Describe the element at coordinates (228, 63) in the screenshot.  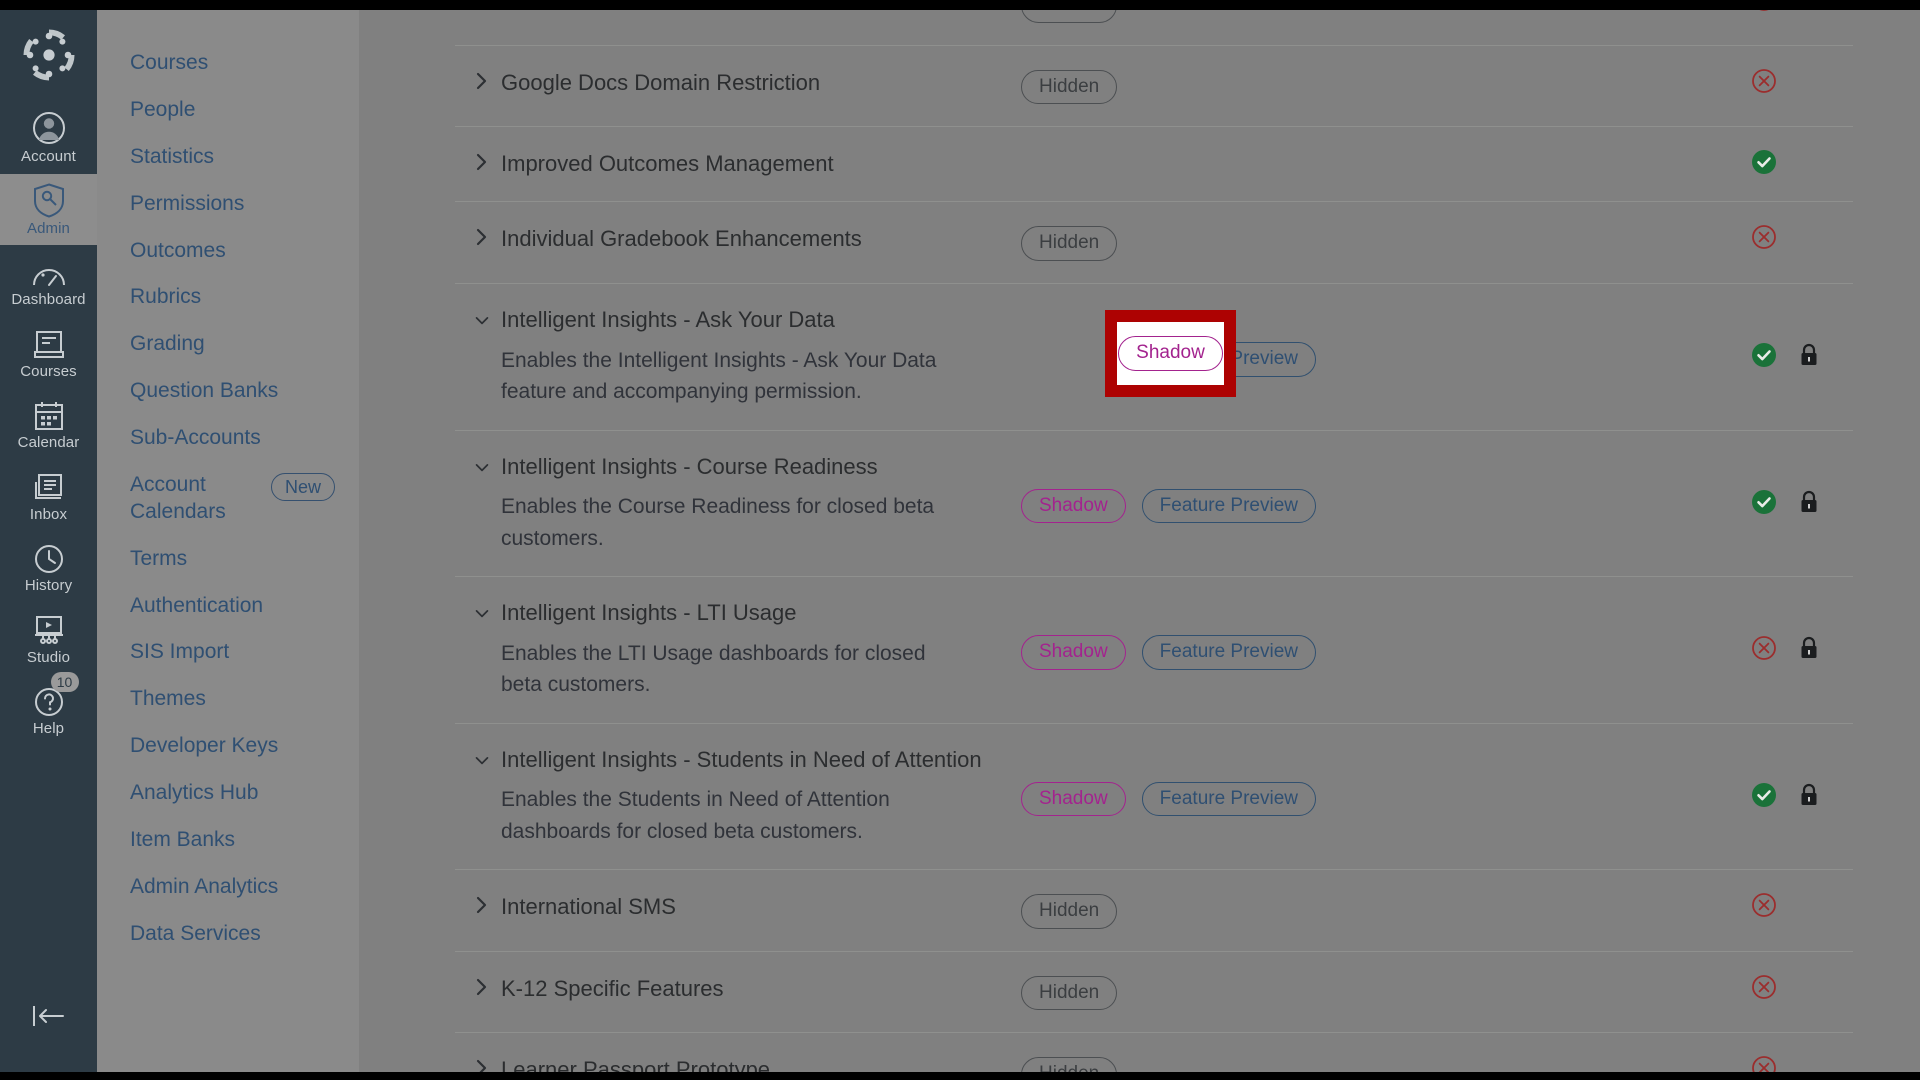
I see `account-nav-item-courses: Courses` at that location.